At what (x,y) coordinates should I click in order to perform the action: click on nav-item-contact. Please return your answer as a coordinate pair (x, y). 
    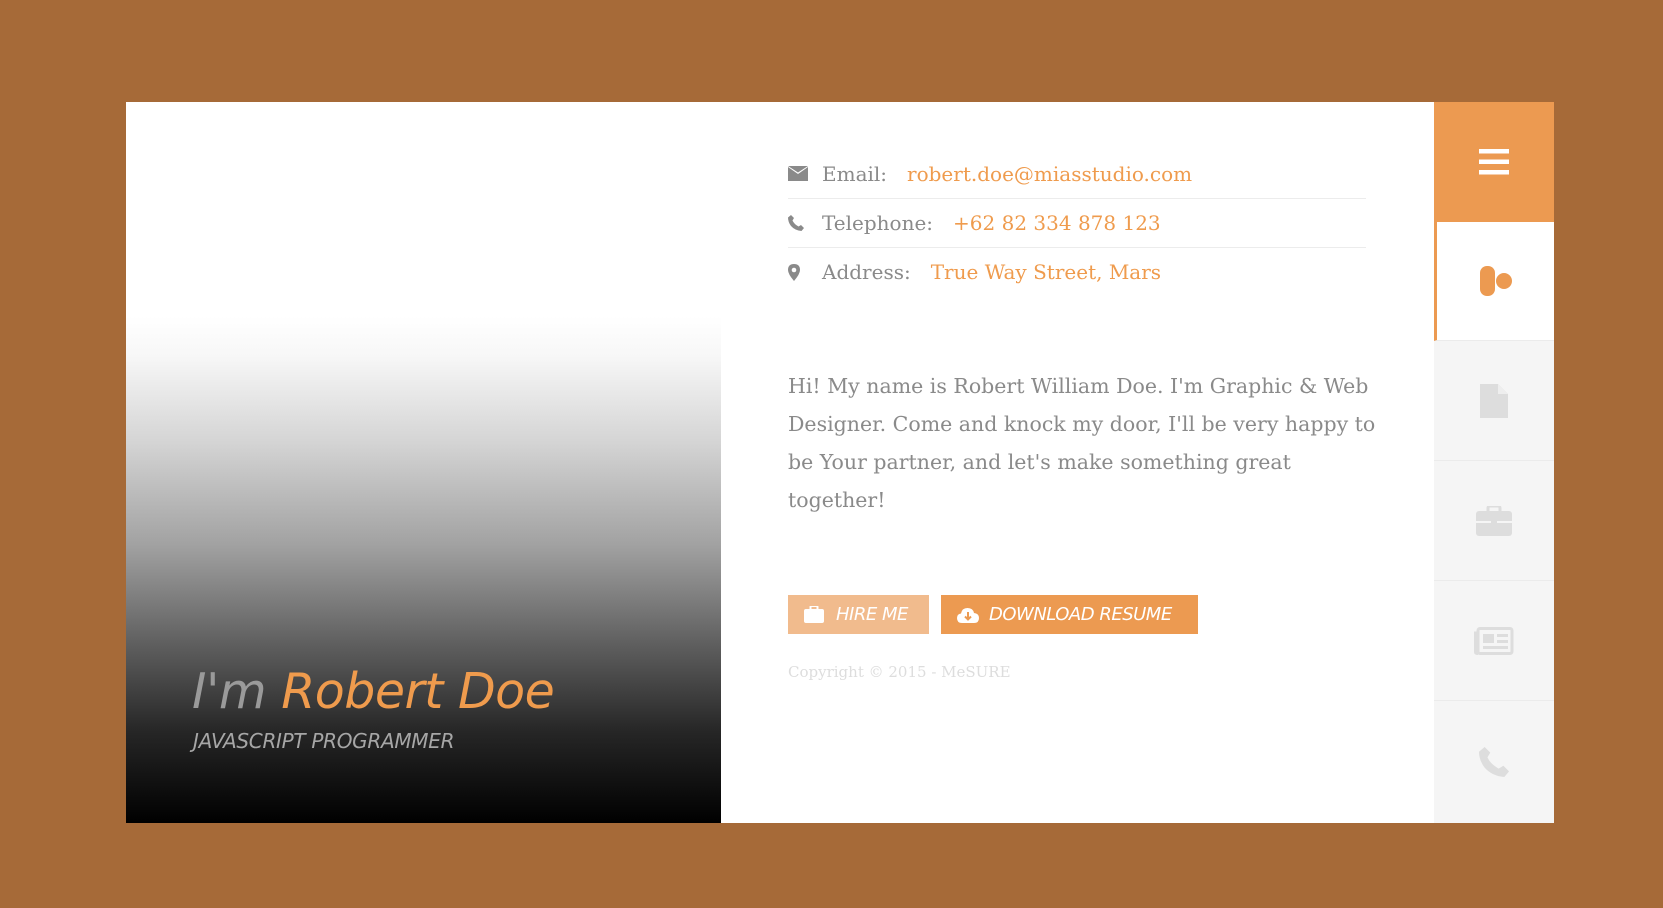
    Looking at the image, I should click on (1494, 761).